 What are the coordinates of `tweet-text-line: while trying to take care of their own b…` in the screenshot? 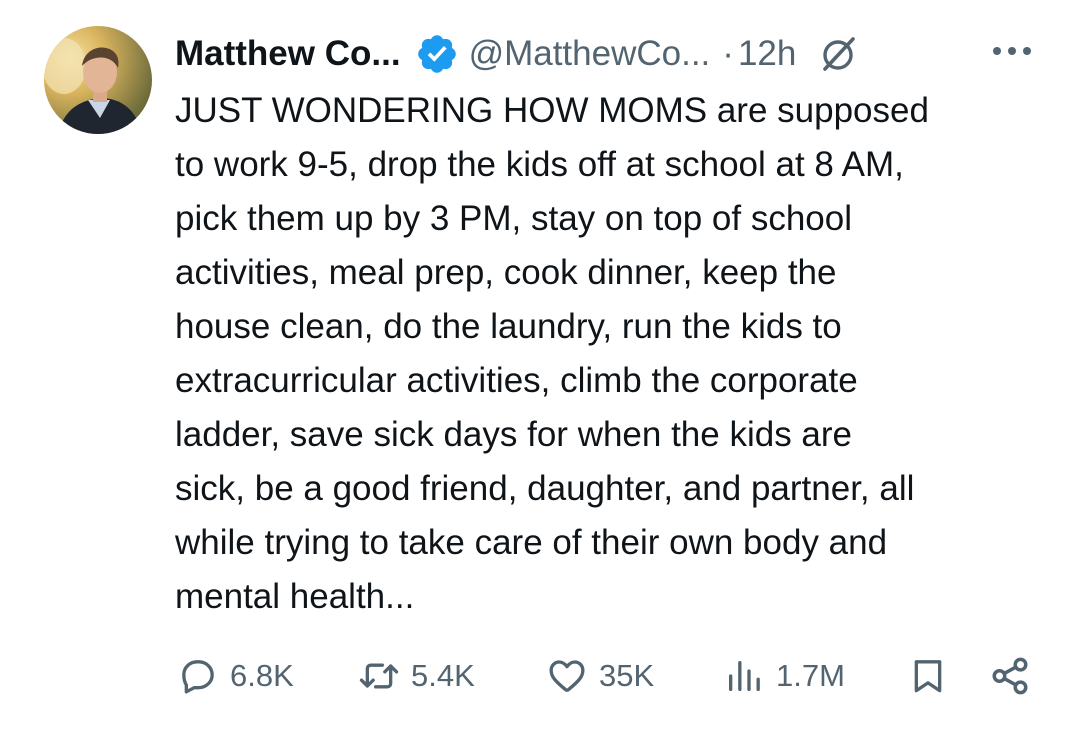 It's located at (531, 542).